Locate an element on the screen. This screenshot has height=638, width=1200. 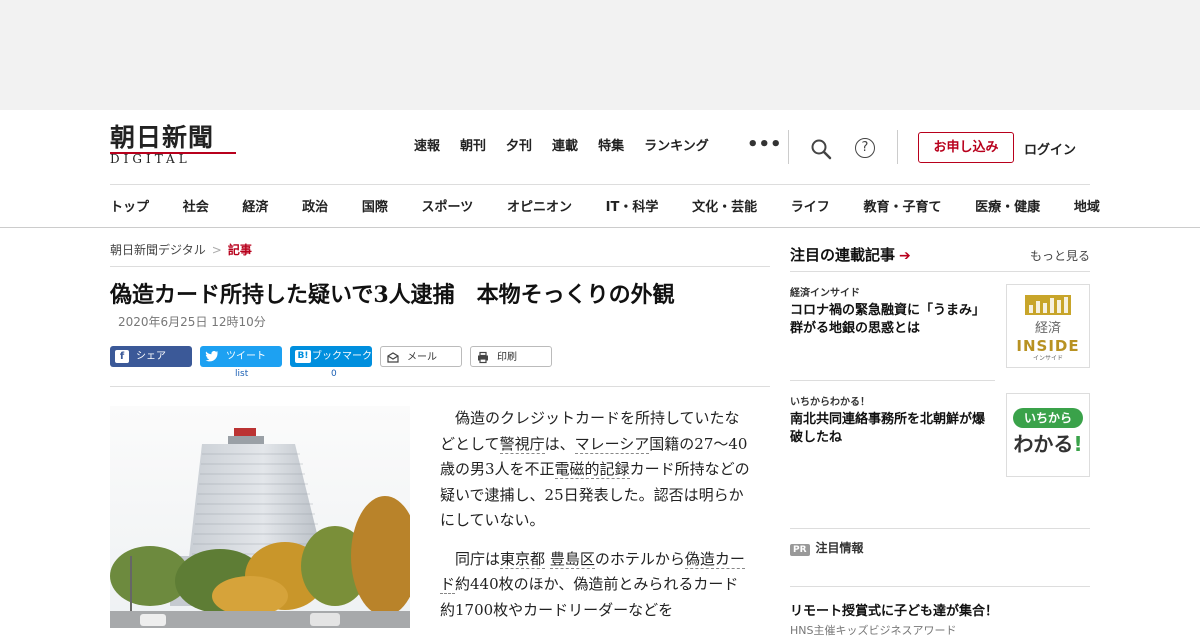
series-title: 南北共同連絡事務所を北朝鮮が爆破したね is located at coordinates (888, 428).